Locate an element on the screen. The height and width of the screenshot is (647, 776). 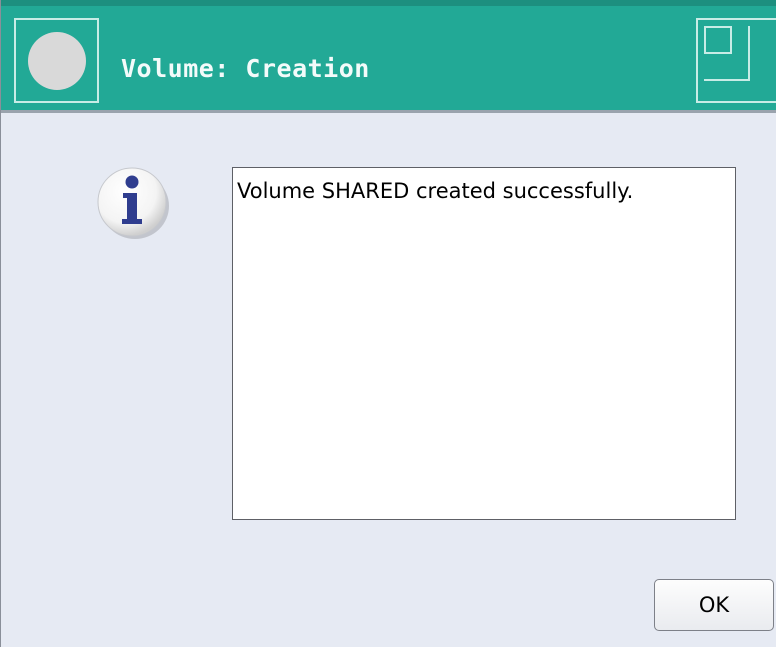
window-menu-icon is located at coordinates (56, 60).